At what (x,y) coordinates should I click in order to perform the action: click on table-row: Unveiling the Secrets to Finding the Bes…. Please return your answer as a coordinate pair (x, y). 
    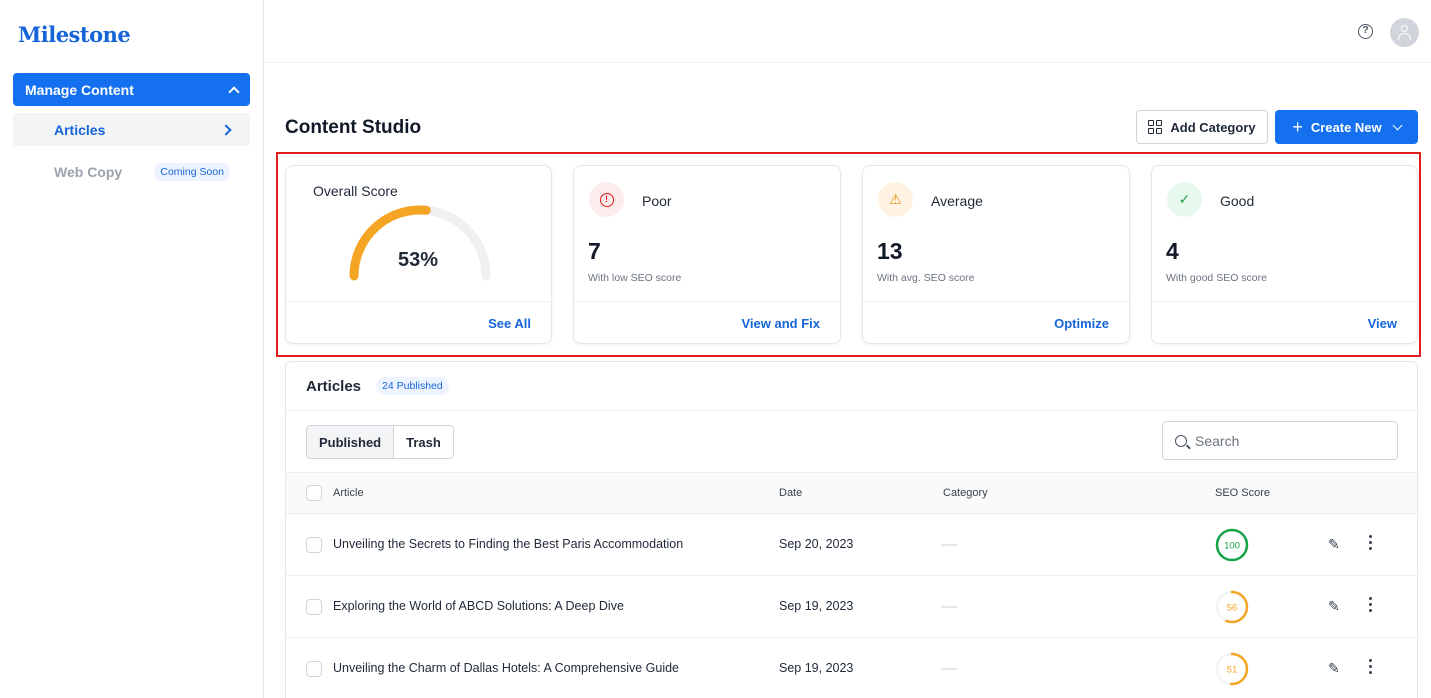
    Looking at the image, I should click on (851, 545).